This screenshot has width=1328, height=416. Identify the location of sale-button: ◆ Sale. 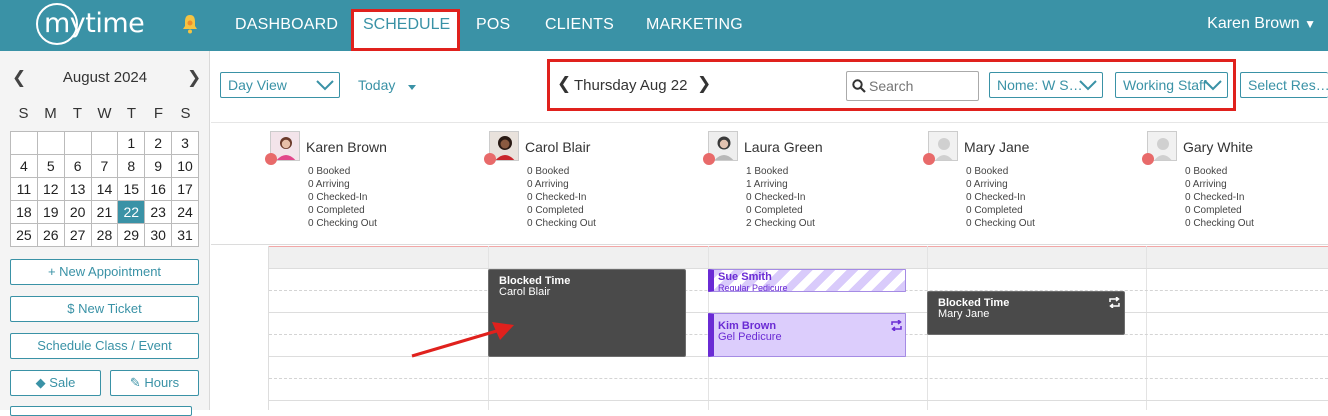
(55, 383).